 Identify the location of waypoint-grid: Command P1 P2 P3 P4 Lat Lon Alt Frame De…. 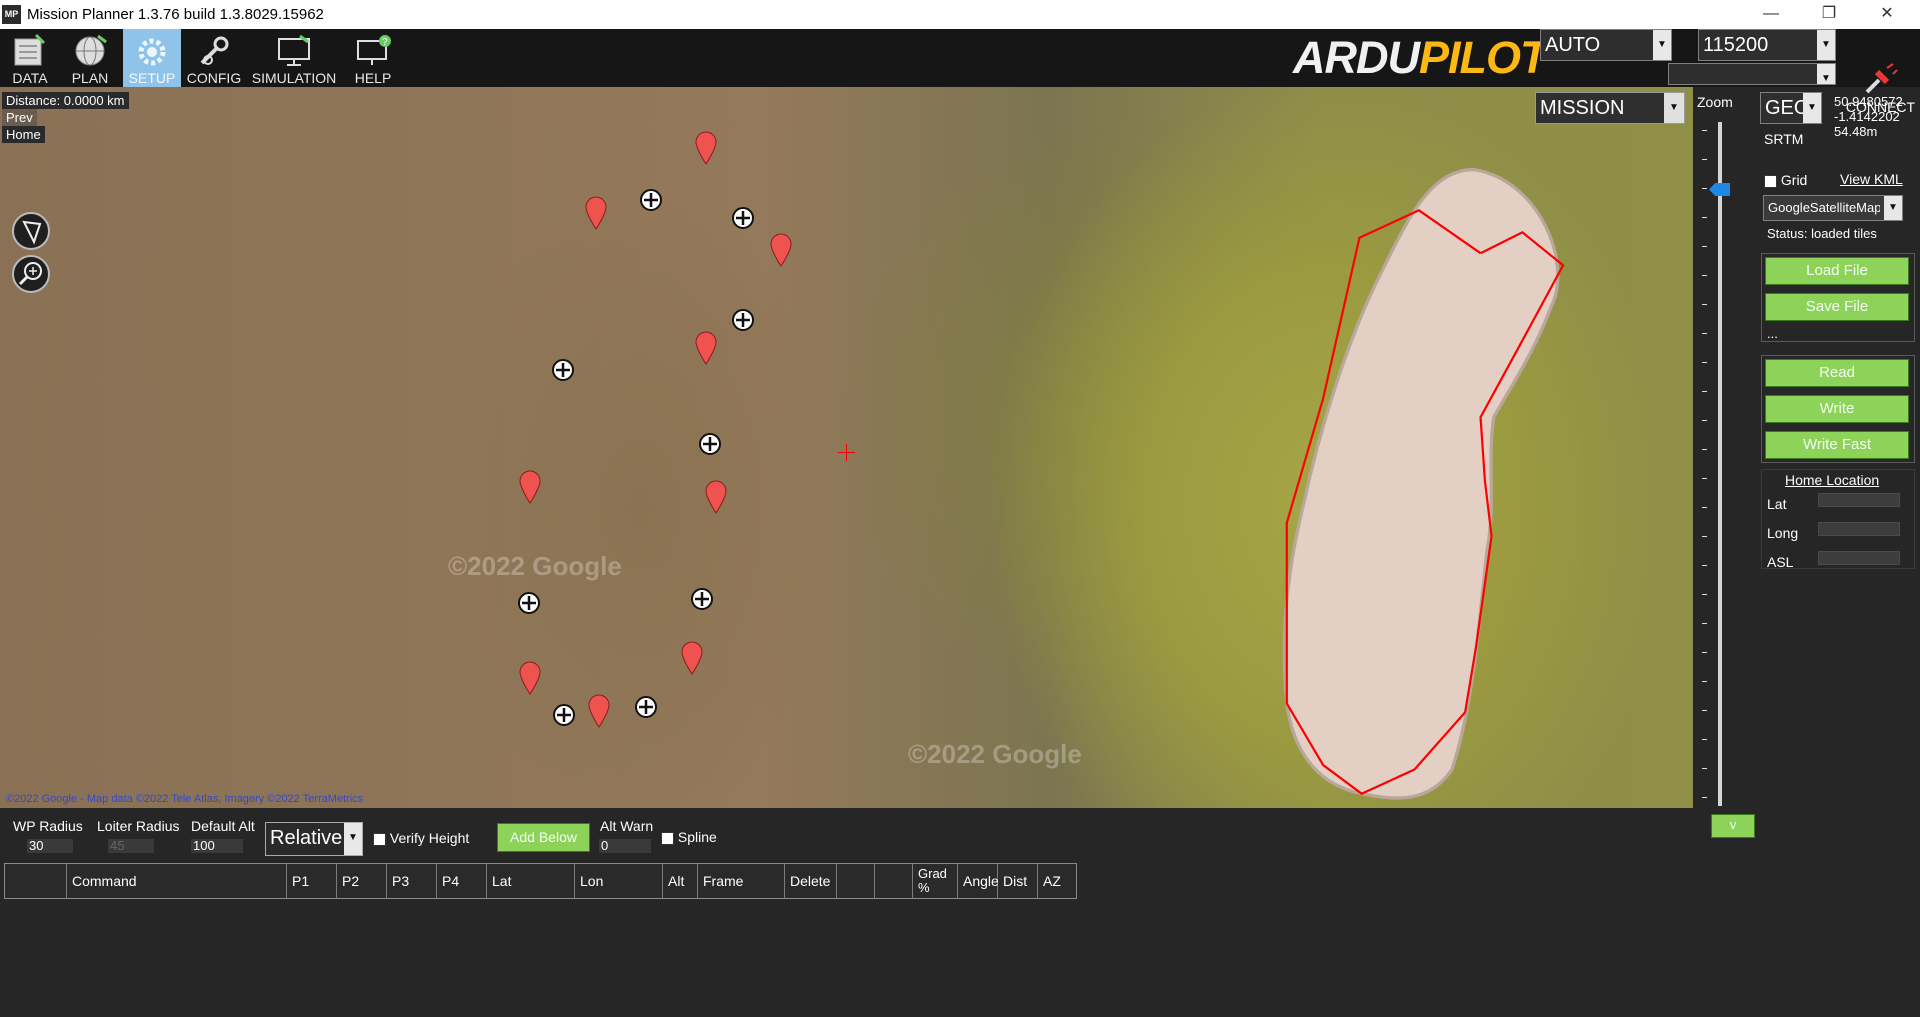
(540, 881).